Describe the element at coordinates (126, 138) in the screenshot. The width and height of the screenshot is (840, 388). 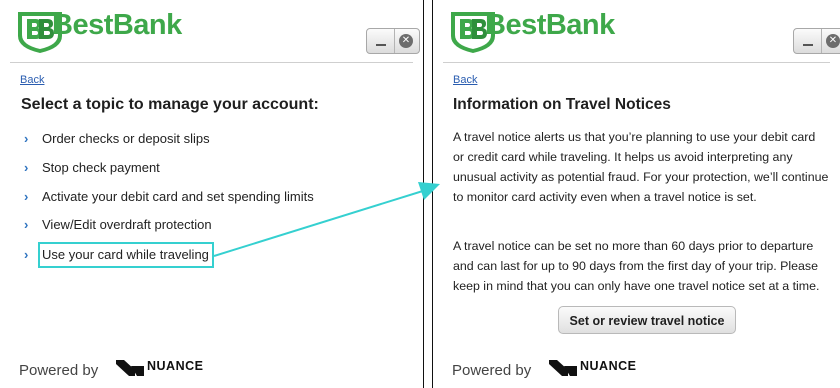
I see `topic-label: Order checks or deposit slips` at that location.